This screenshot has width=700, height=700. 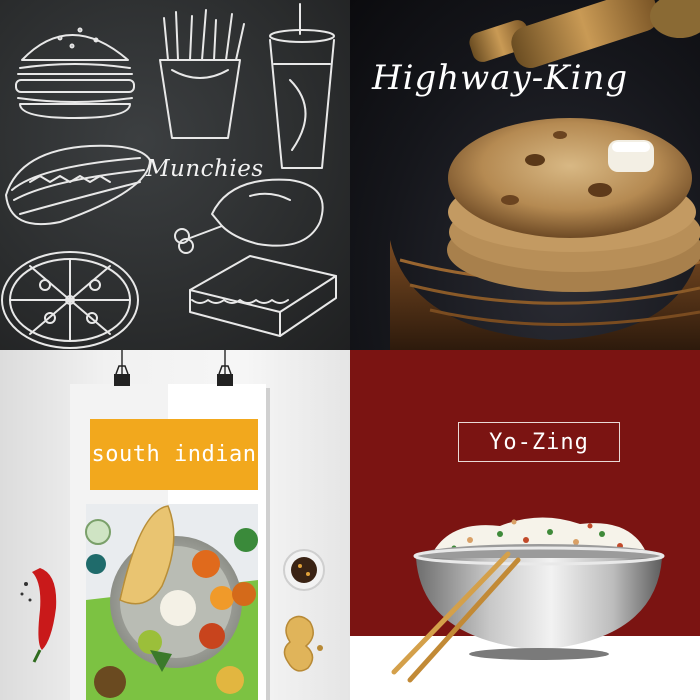 What do you see at coordinates (303, 643) in the screenshot?
I see `ginger-icon` at bounding box center [303, 643].